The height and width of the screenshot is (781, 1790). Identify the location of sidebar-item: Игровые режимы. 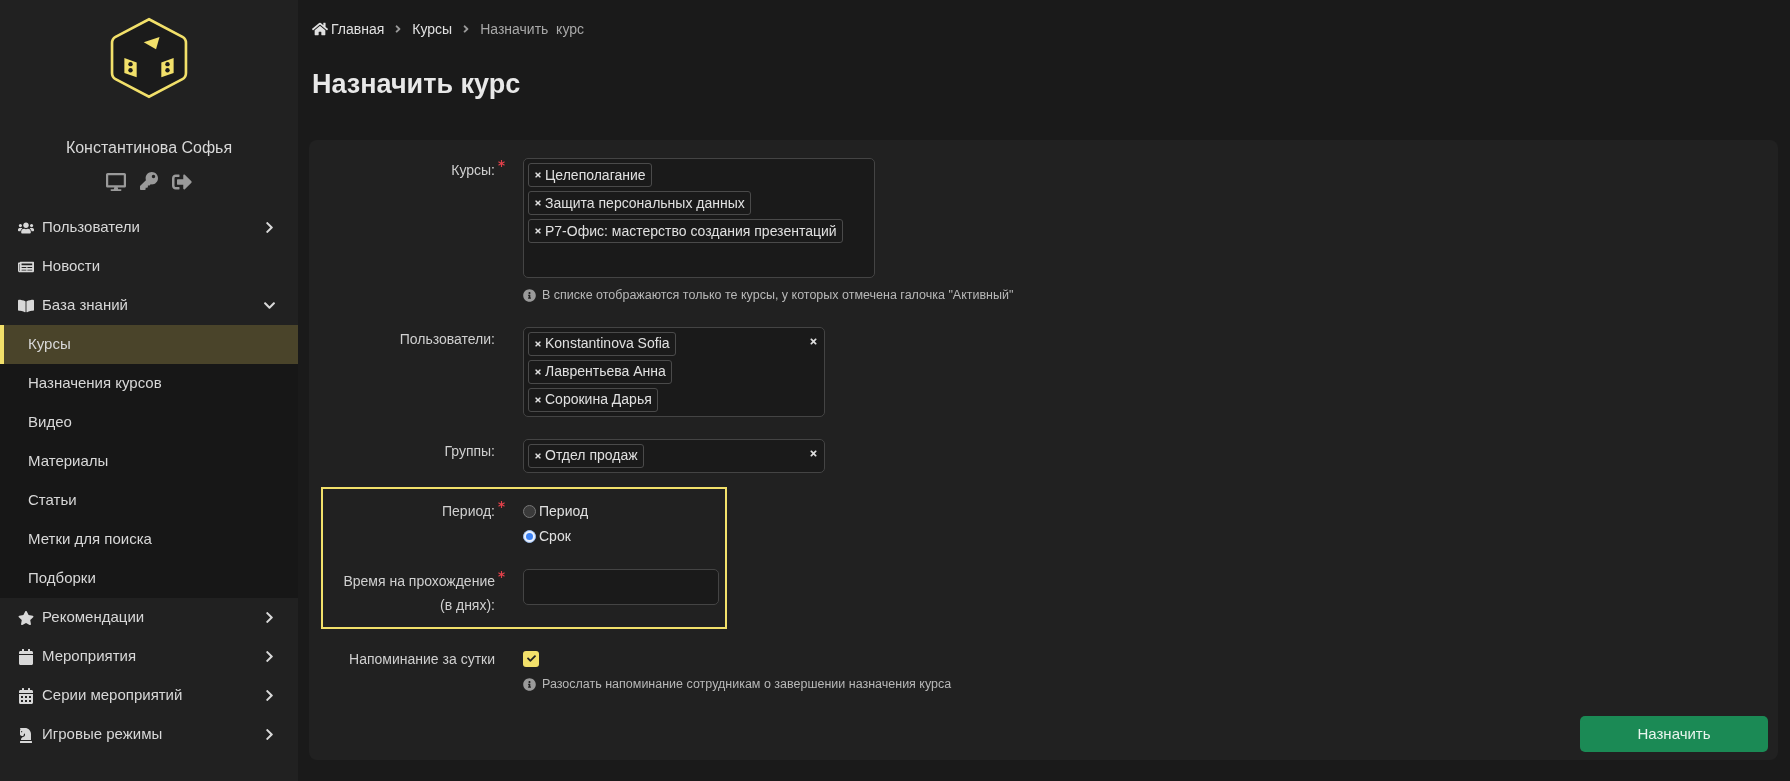
(149, 734).